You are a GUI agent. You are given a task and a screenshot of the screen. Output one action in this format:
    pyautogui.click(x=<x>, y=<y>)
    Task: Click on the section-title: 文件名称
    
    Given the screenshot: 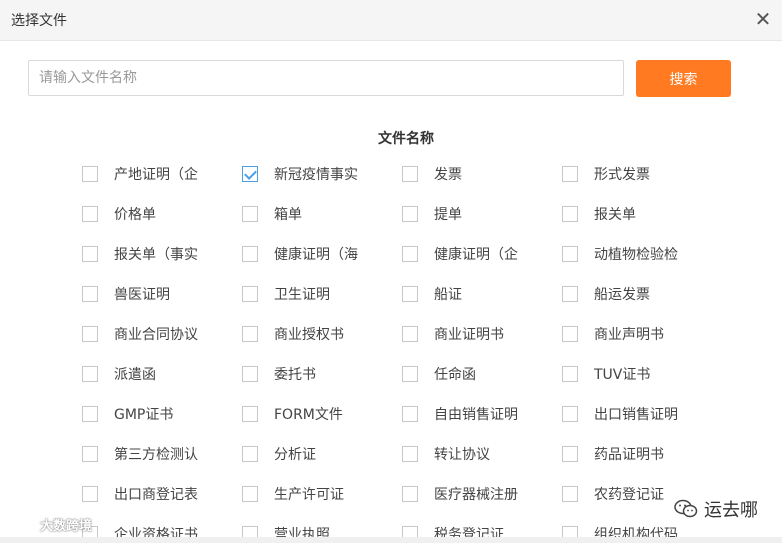 What is the action you would take?
    pyautogui.click(x=406, y=139)
    